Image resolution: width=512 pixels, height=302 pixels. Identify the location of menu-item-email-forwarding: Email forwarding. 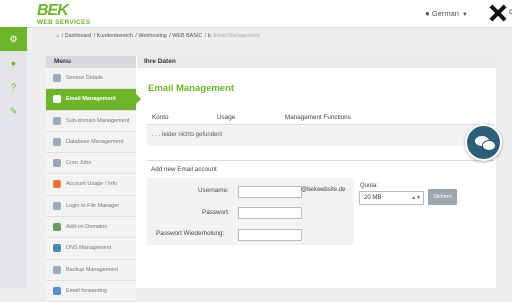
(91, 291).